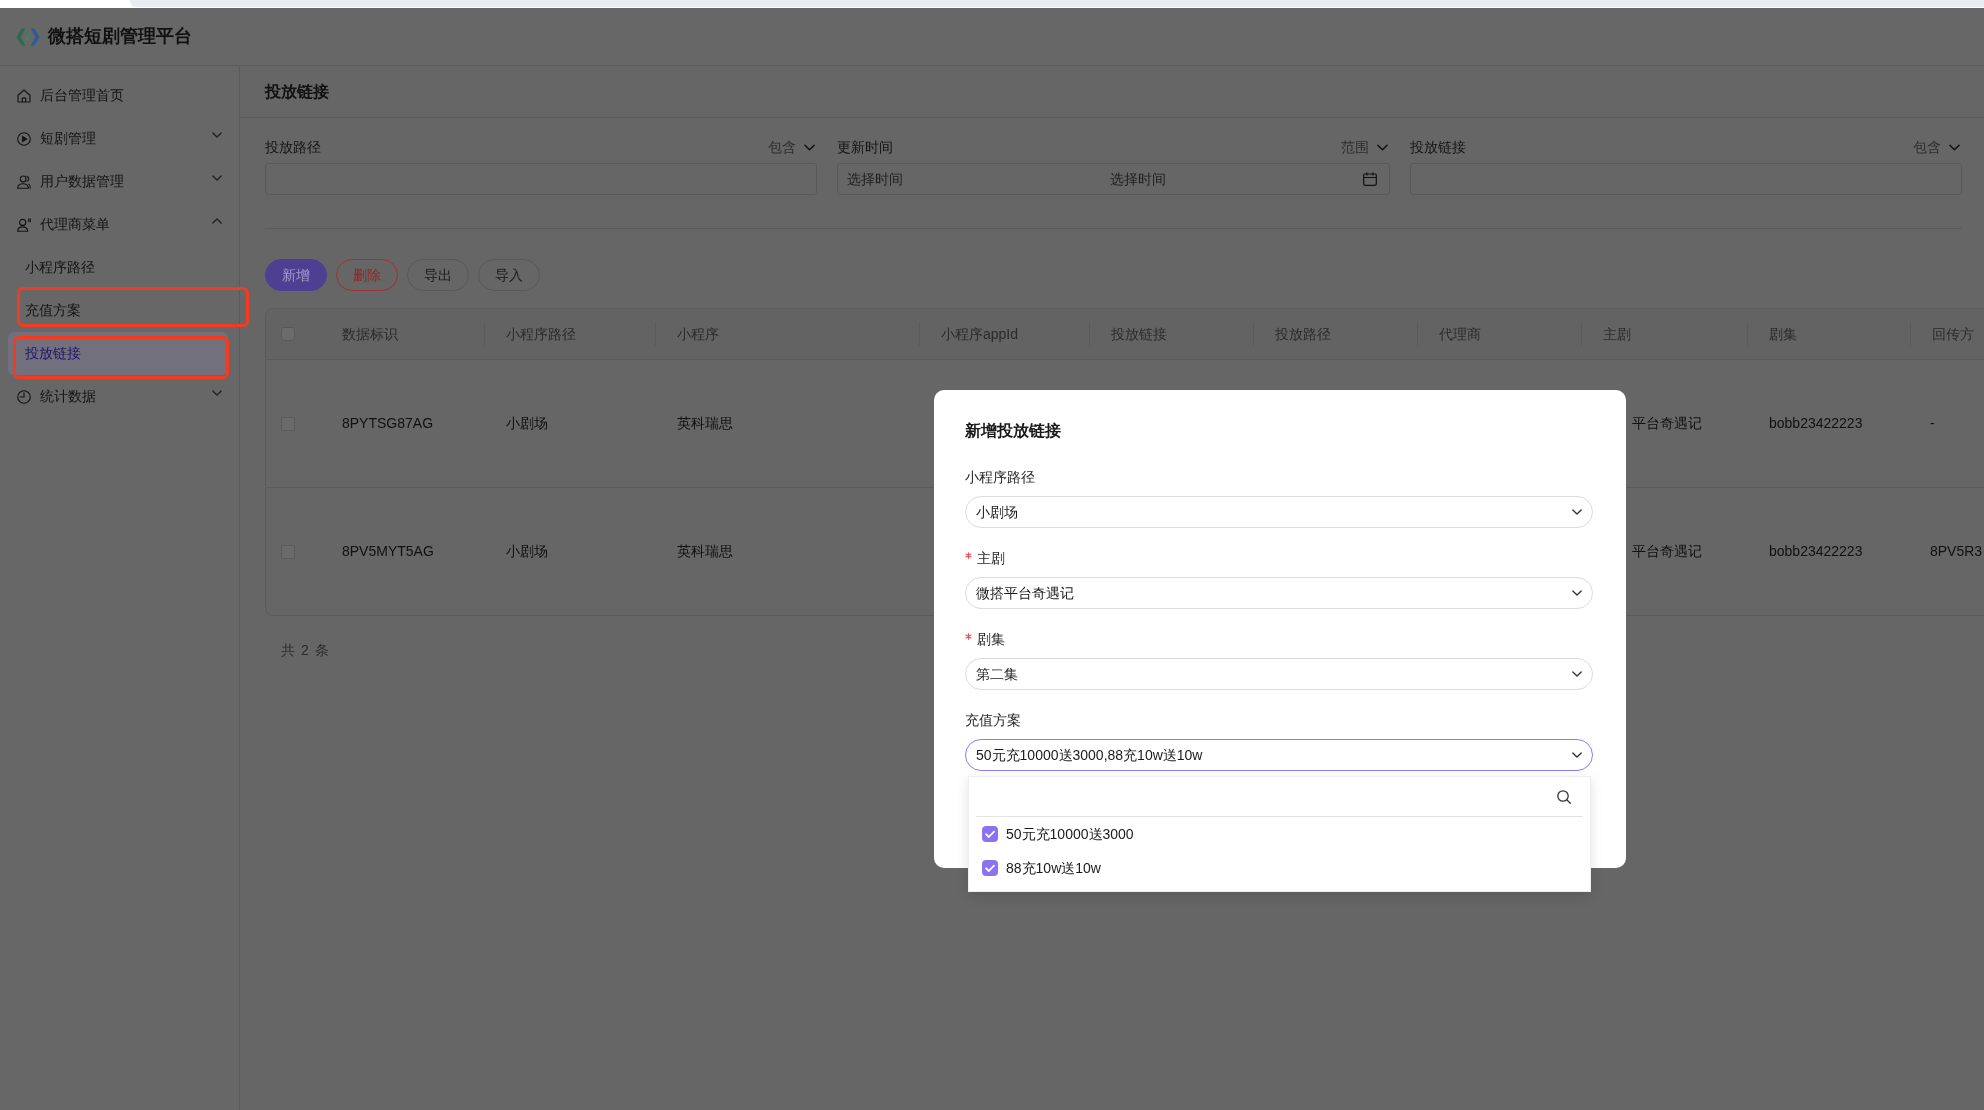 The image size is (1984, 1110). Describe the element at coordinates (118, 267) in the screenshot. I see `submenu-item: 小程序路径` at that location.